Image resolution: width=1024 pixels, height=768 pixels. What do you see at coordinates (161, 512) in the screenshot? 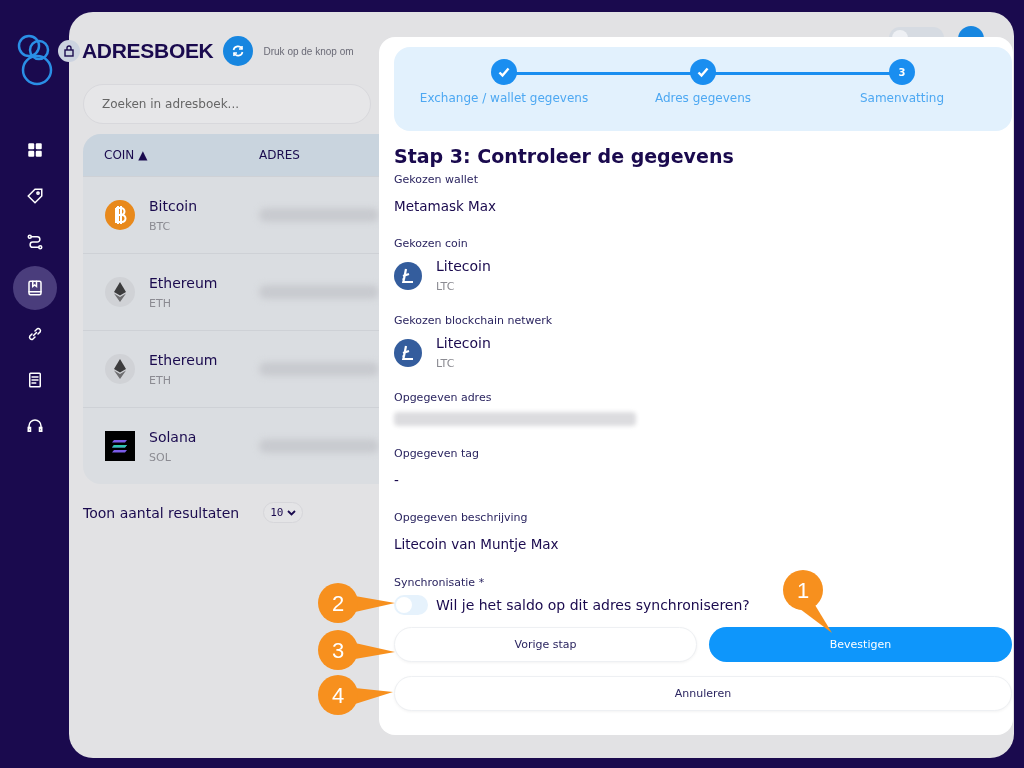
I see `results-label: Toon aantal resultaten` at bounding box center [161, 512].